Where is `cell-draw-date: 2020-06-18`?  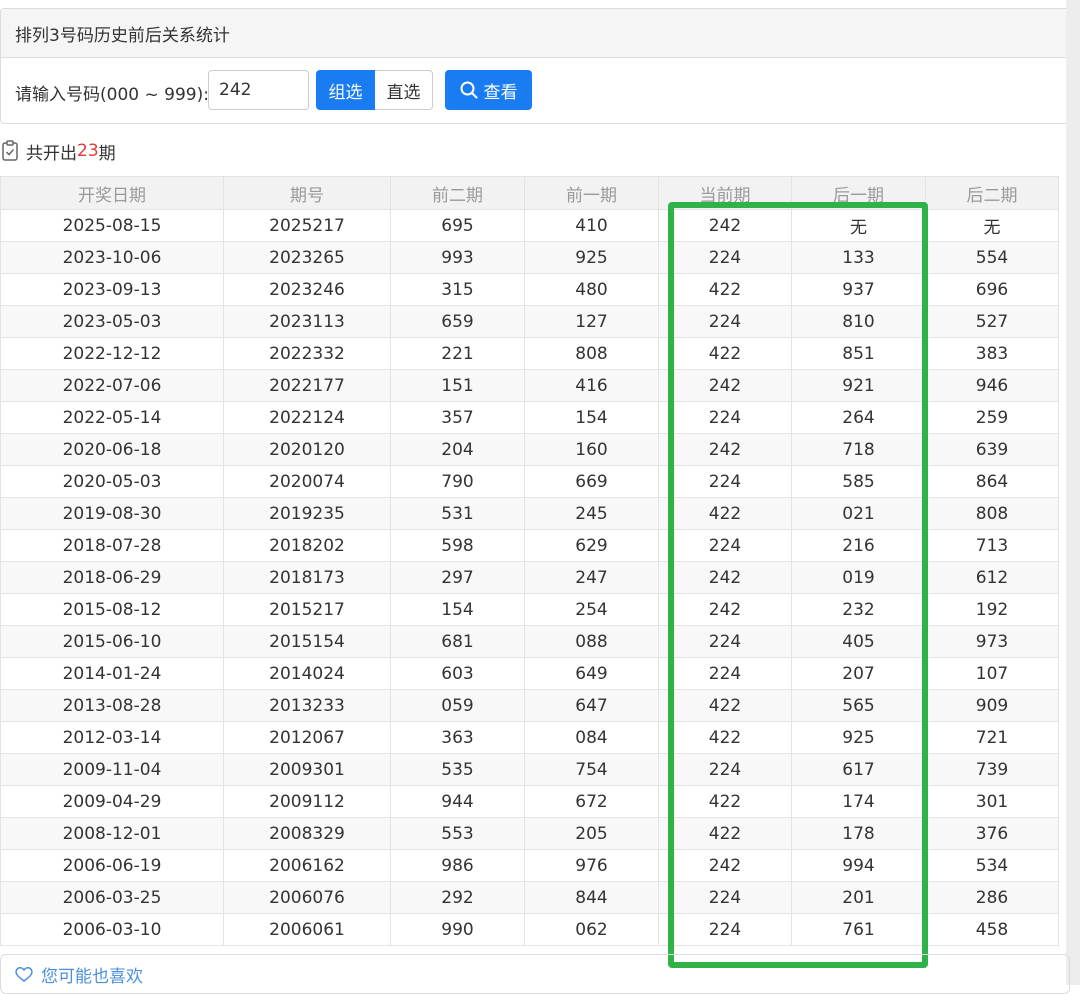
cell-draw-date: 2020-06-18 is located at coordinates (112, 449).